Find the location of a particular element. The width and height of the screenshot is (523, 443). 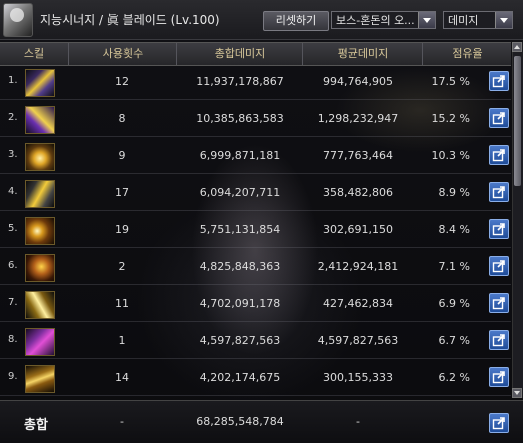

total-damage-sum: 68,285,548,784 is located at coordinates (240, 421).